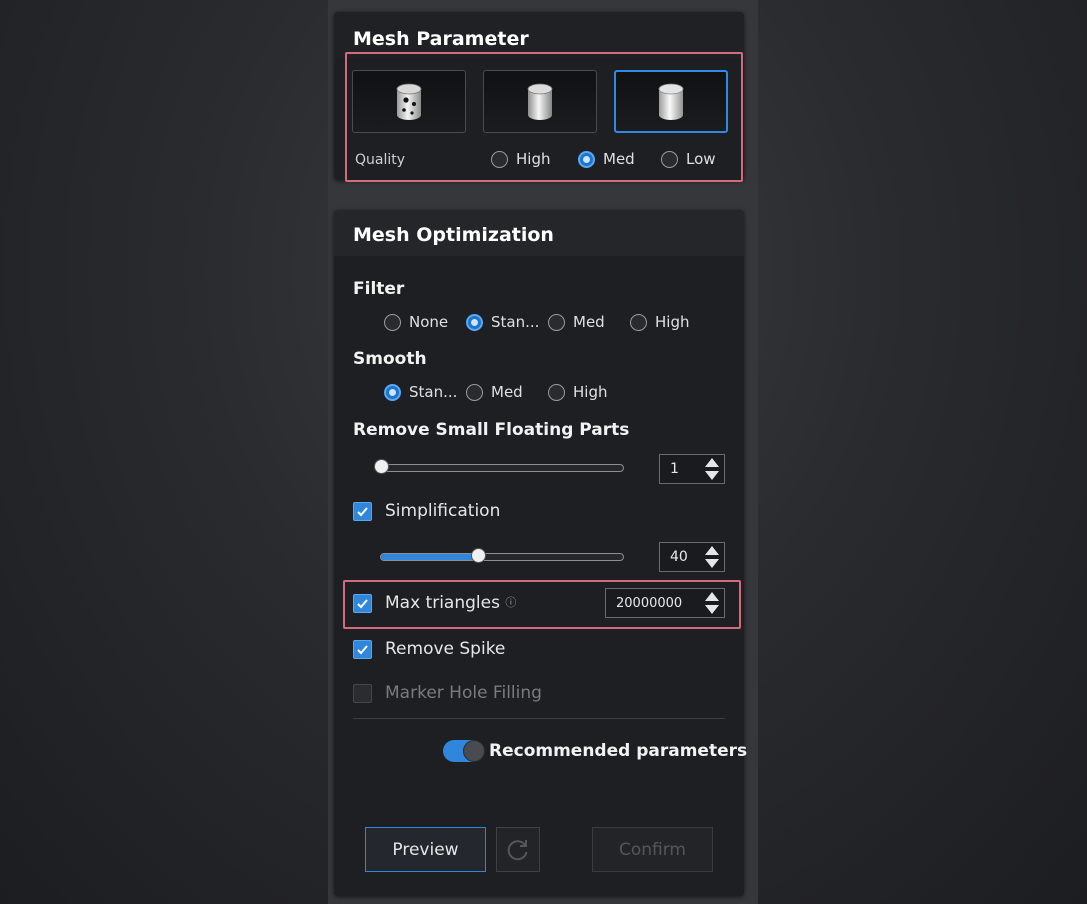 The image size is (1087, 904). Describe the element at coordinates (618, 751) in the screenshot. I see `recommended-parameters-label: Recommended parameters` at that location.